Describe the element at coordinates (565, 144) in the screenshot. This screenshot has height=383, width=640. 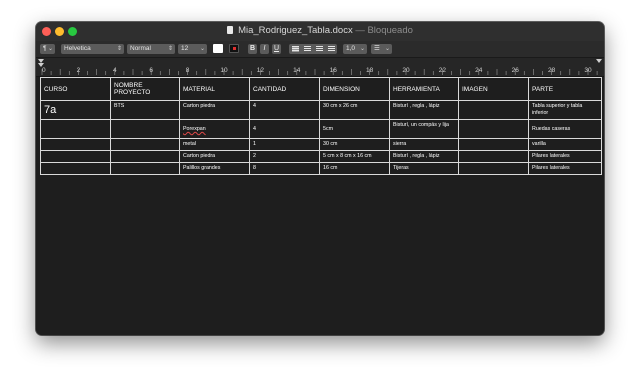
I see `table-cell: varilla` at that location.